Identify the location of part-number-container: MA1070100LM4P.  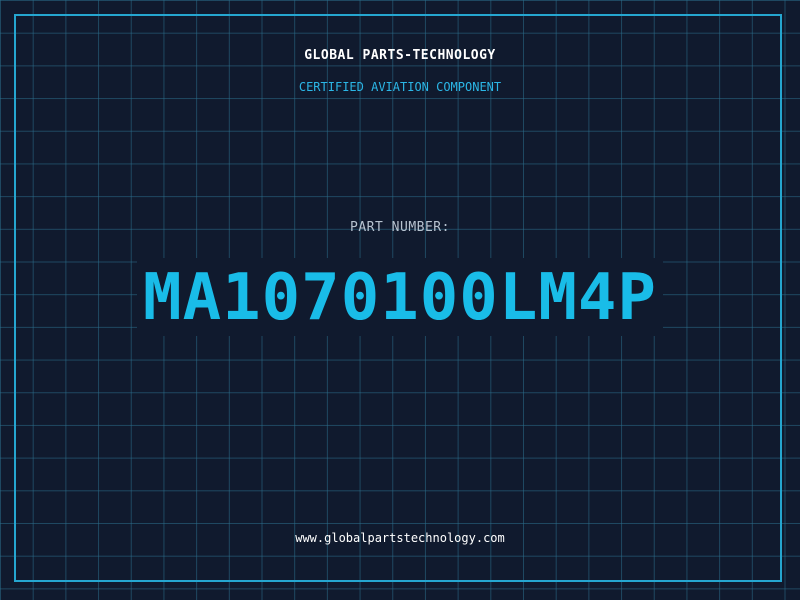
(400, 297).